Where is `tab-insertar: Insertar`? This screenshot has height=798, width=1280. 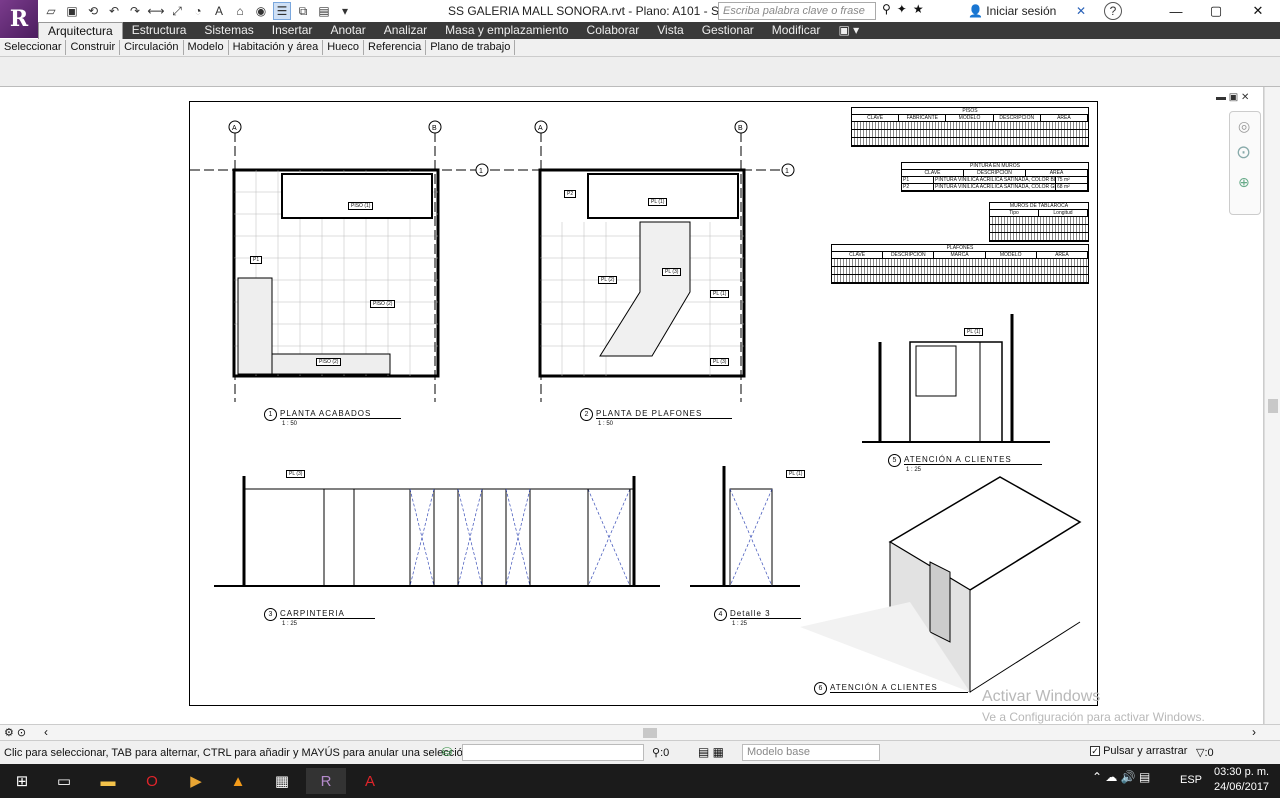
tab-insertar: Insertar is located at coordinates (292, 30).